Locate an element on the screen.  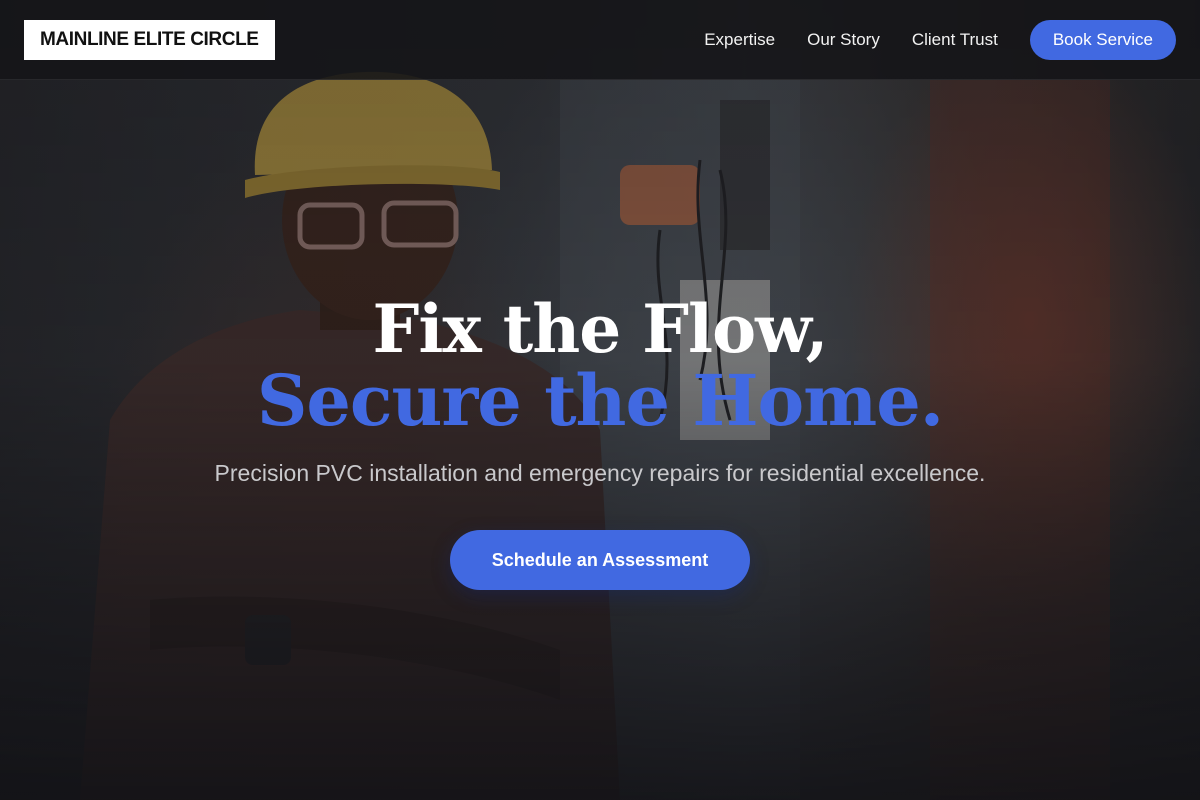
schedule-assessment-button: Schedule an Assessment is located at coordinates (600, 560).